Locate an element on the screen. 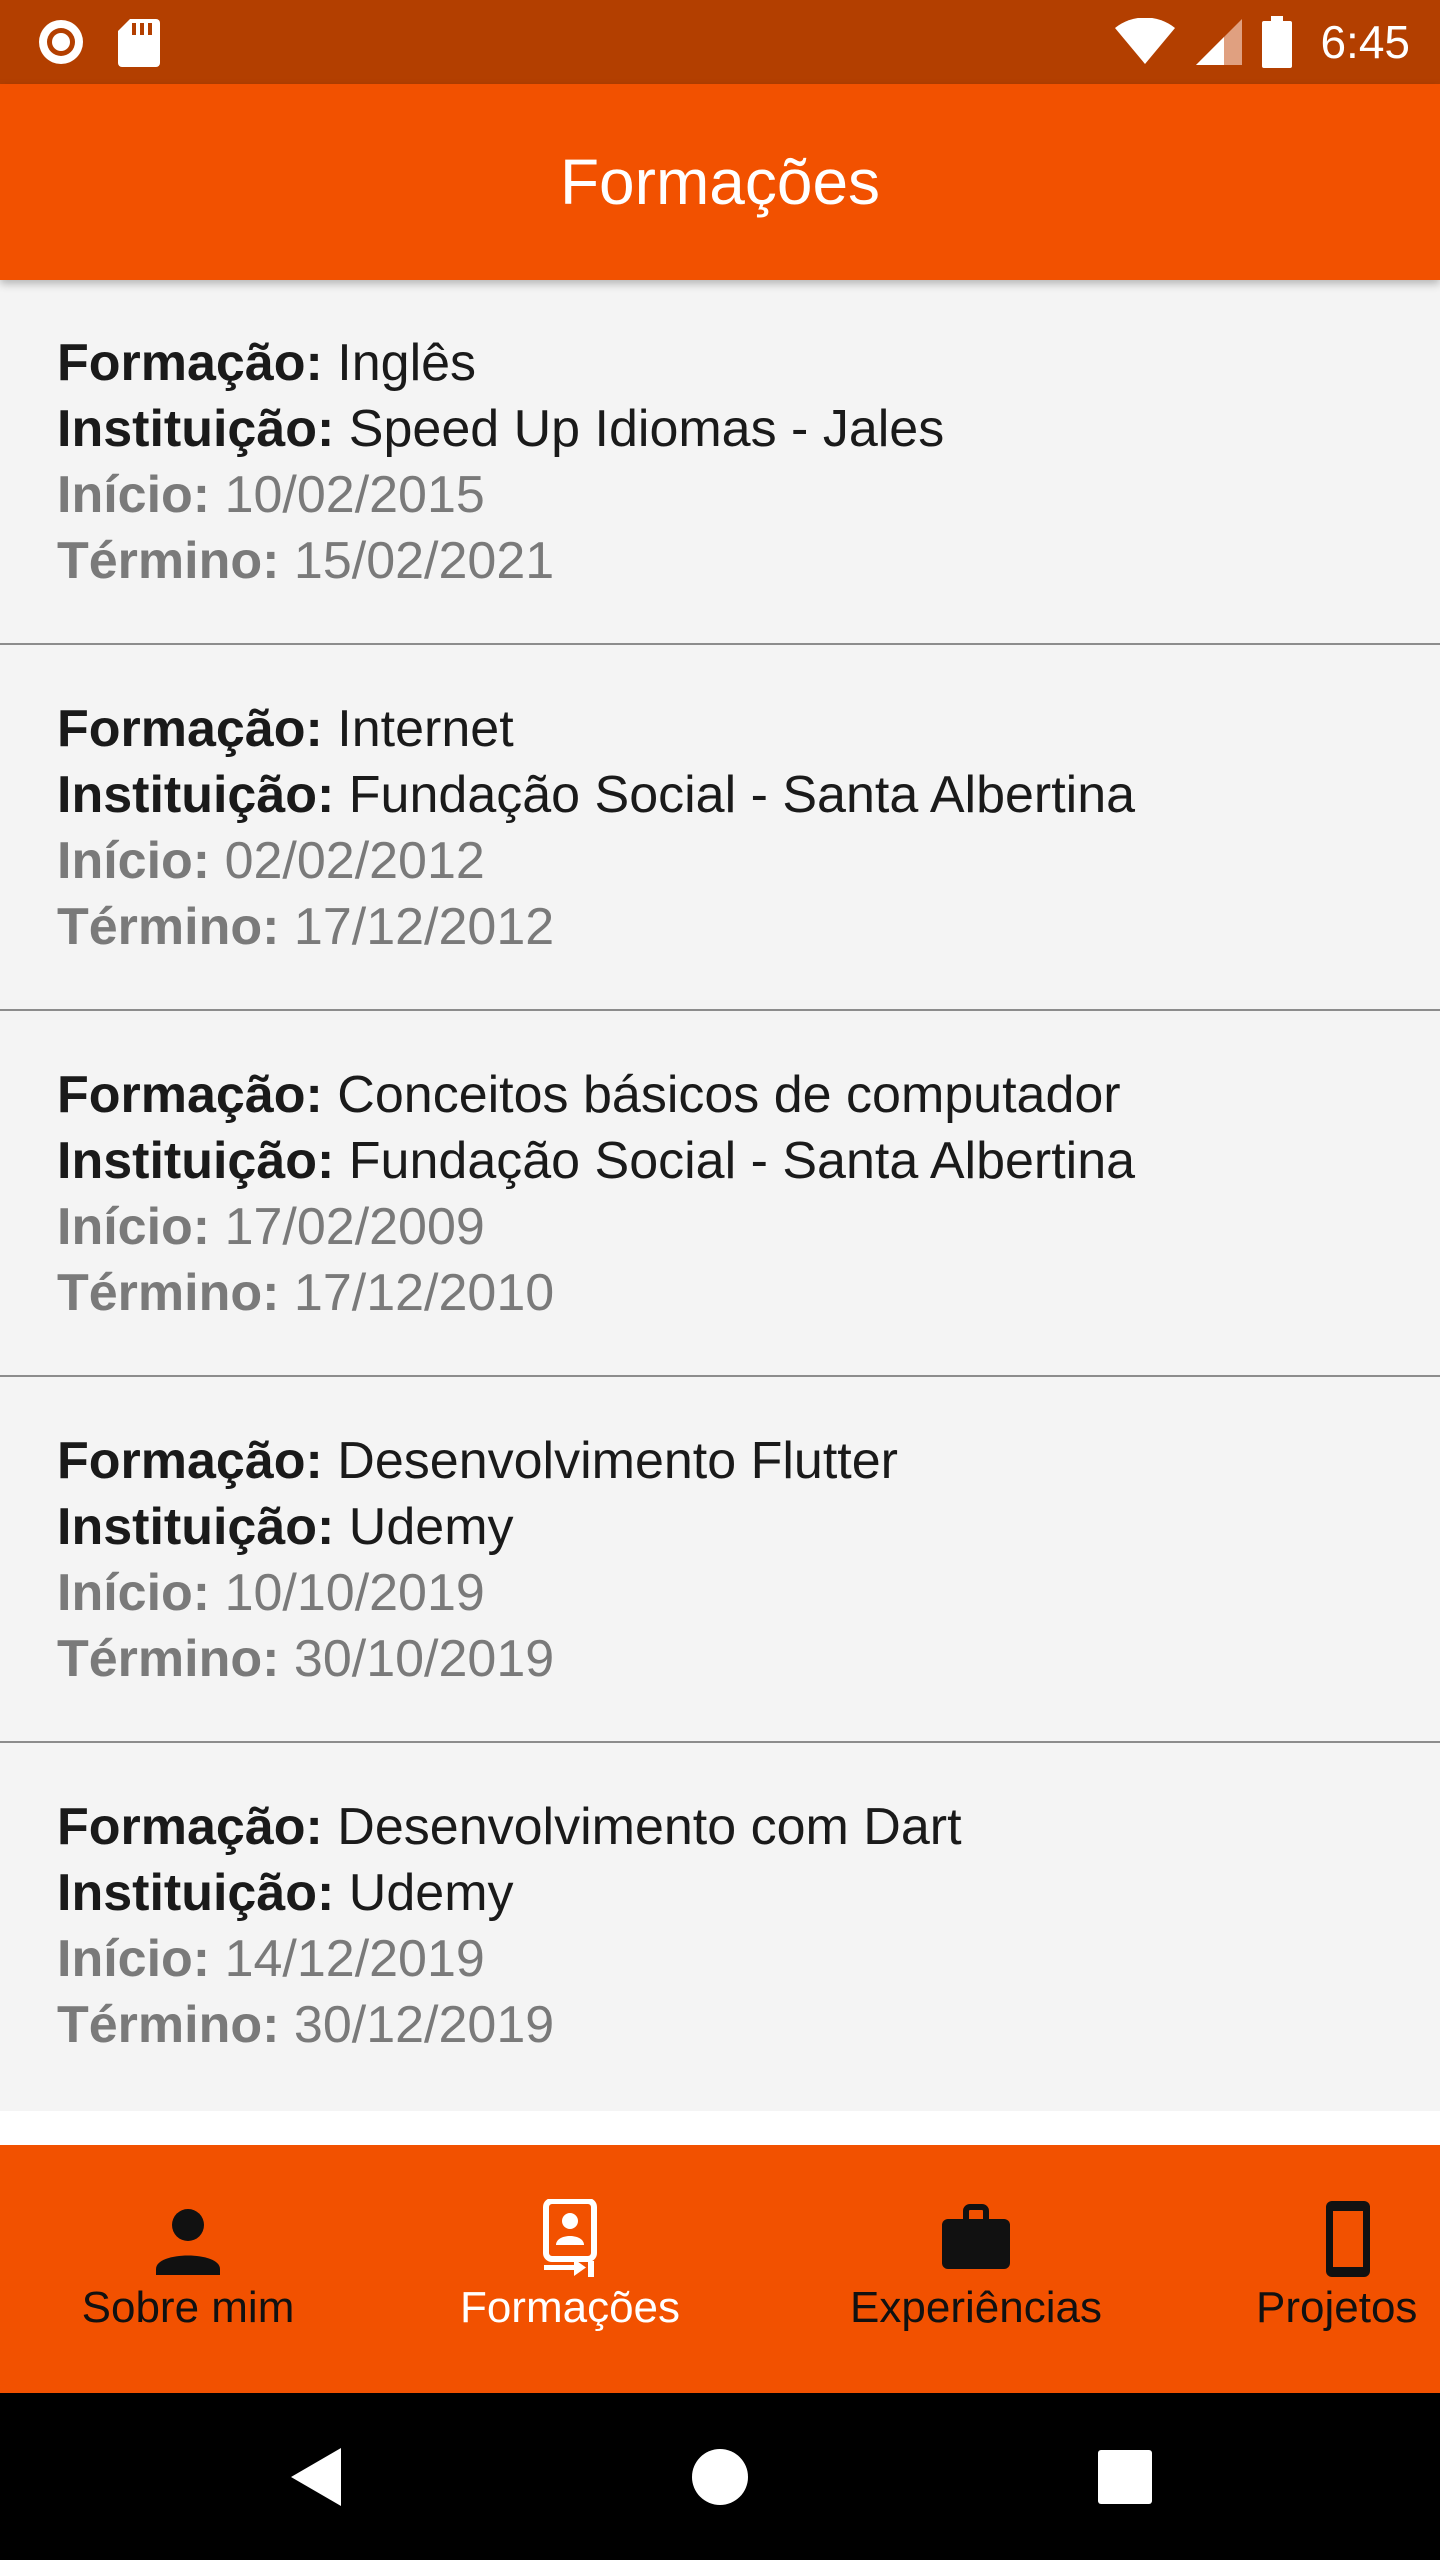  formacao-line: Formação: Desenvolvimento com Dart is located at coordinates (509, 1827).